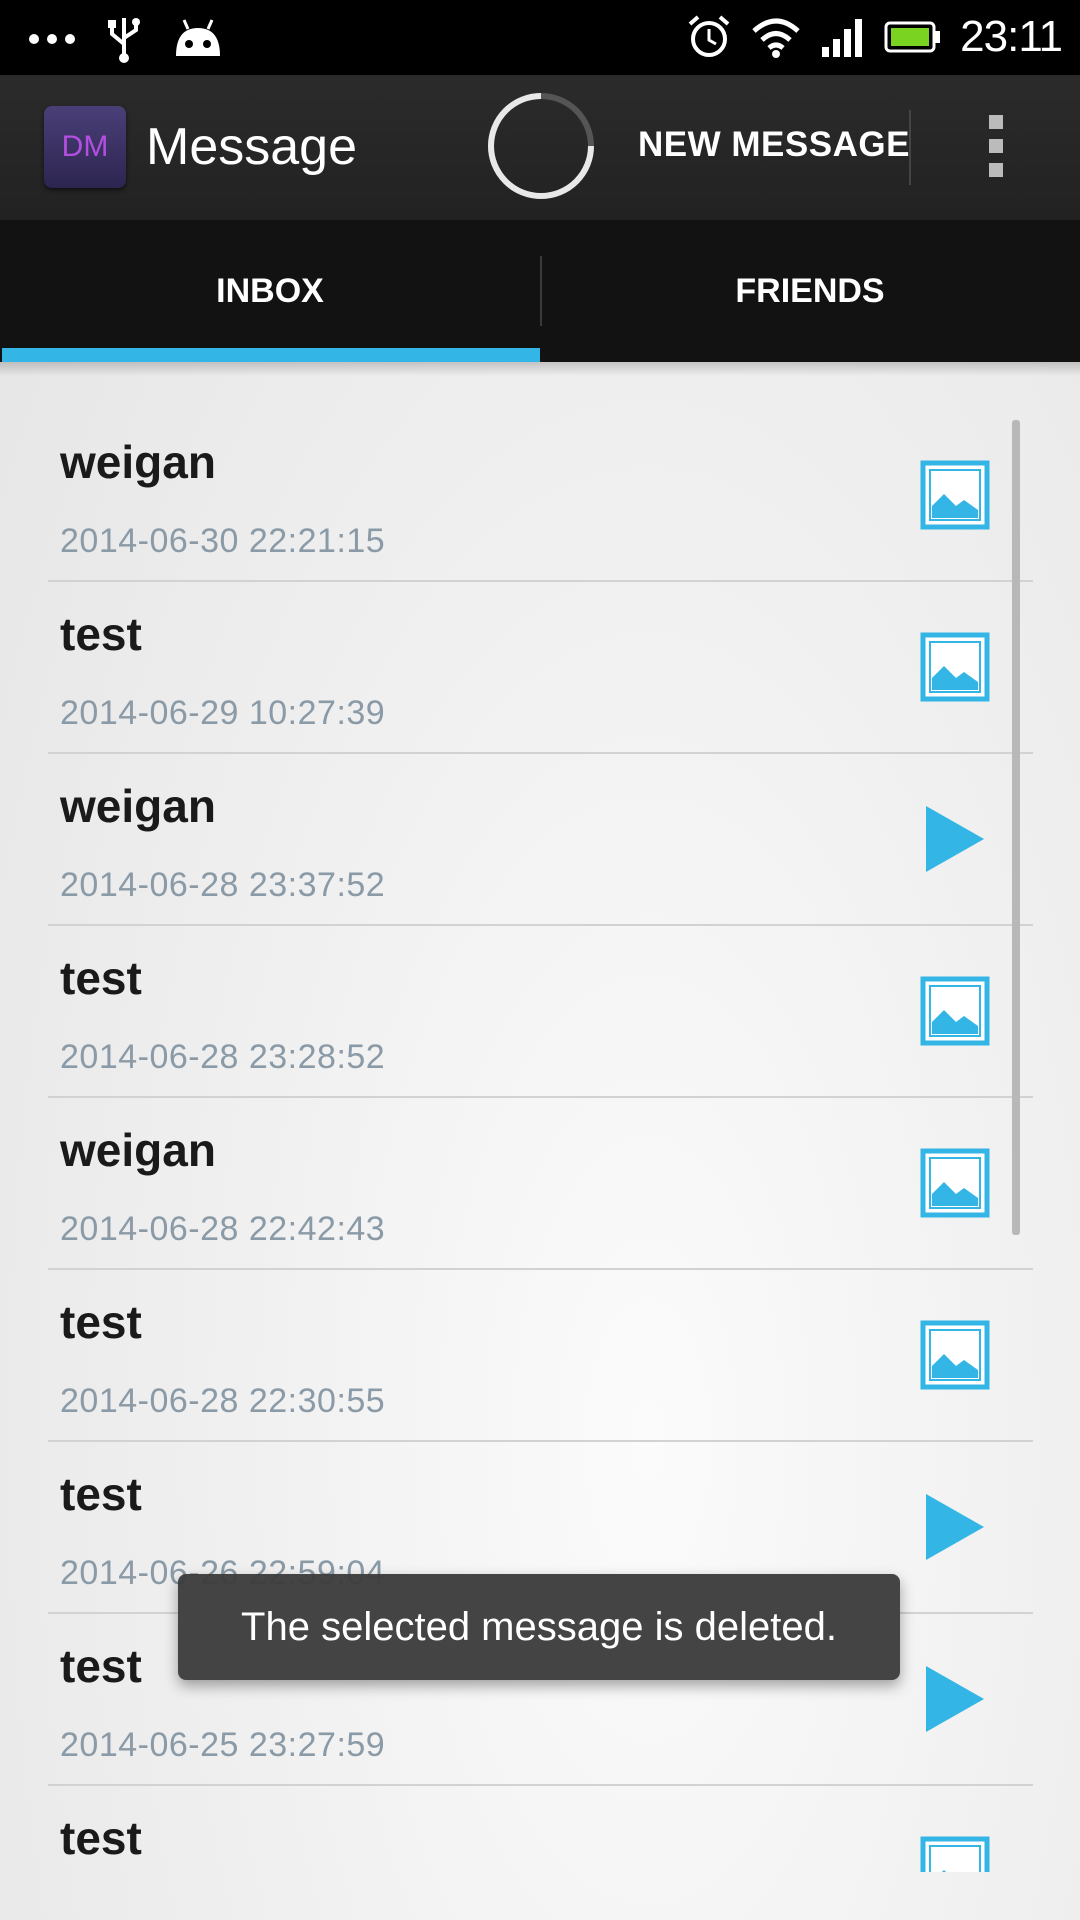  I want to click on message-row: weigan 2014-06-30 22:21:15, so click(540, 496).